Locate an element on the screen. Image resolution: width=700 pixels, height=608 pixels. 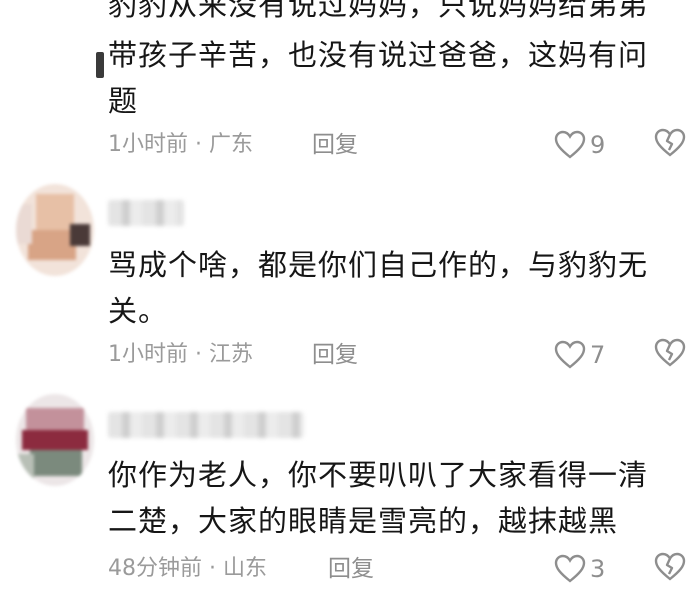
comment-region: 江苏 is located at coordinates (230, 354).